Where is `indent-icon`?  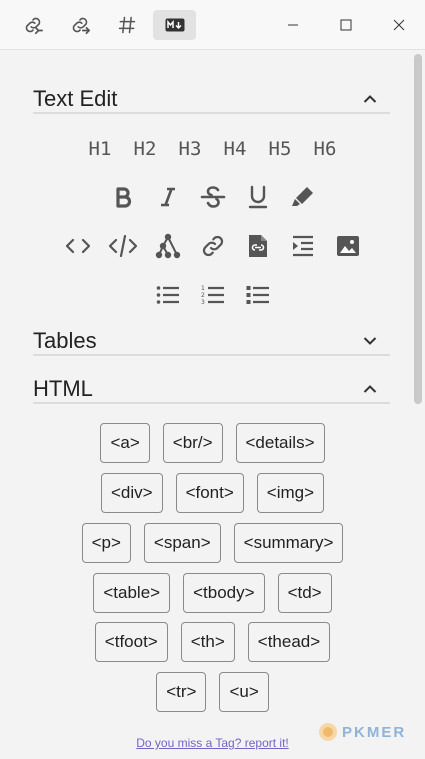 indent-icon is located at coordinates (302, 246).